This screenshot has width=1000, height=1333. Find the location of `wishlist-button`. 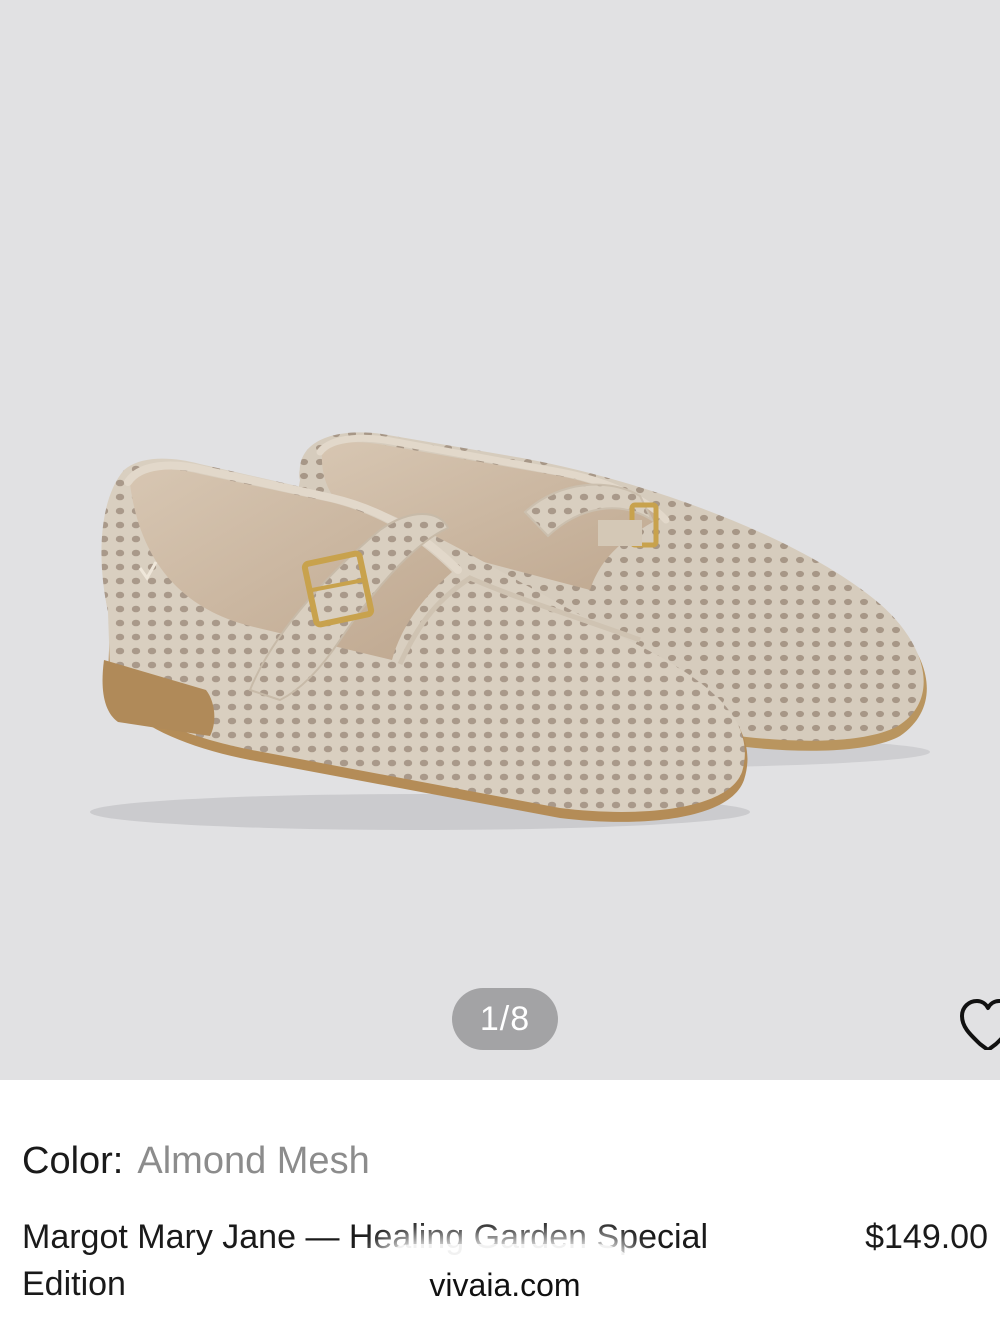

wishlist-button is located at coordinates (979, 1024).